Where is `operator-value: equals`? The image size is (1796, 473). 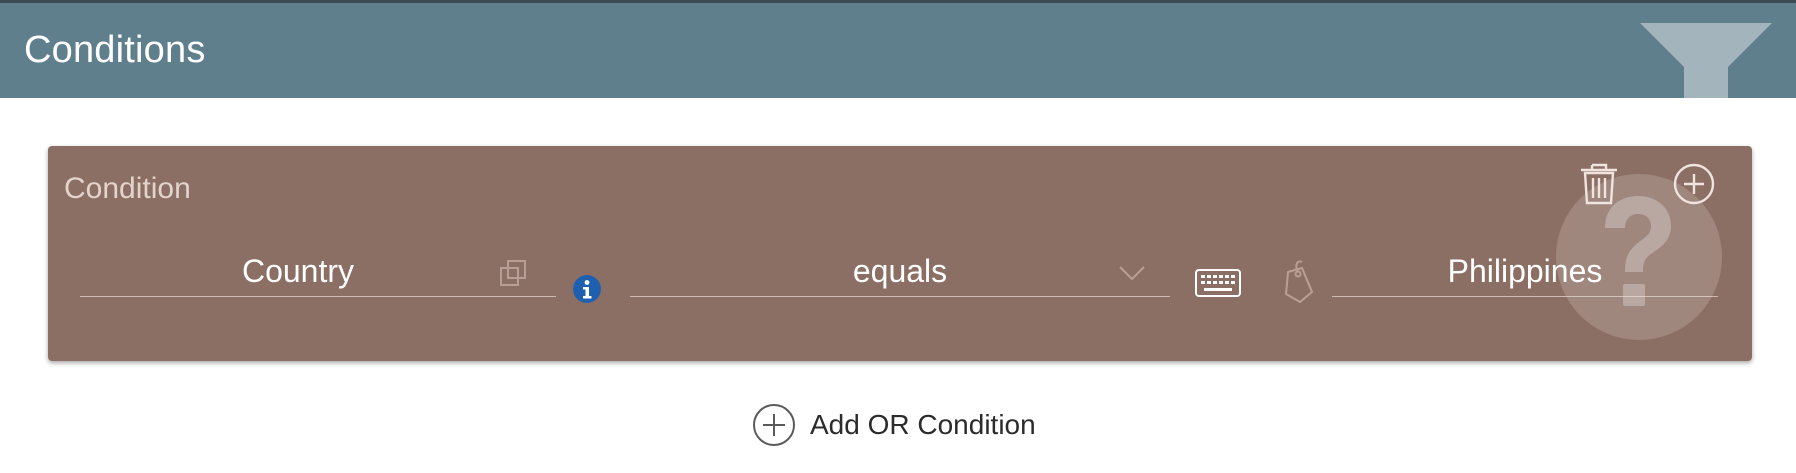
operator-value: equals is located at coordinates (900, 271).